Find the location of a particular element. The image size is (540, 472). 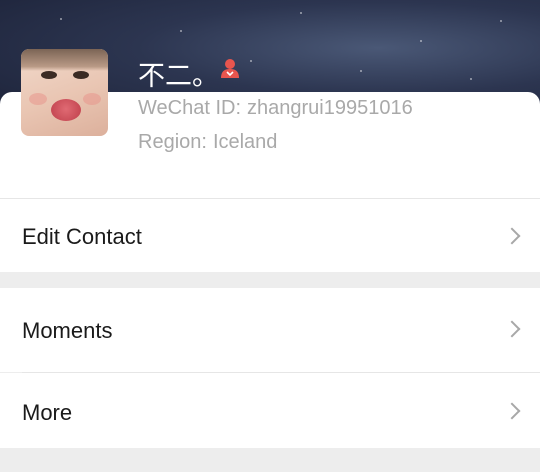

profile-nickname: 不二。 is located at coordinates (178, 76).